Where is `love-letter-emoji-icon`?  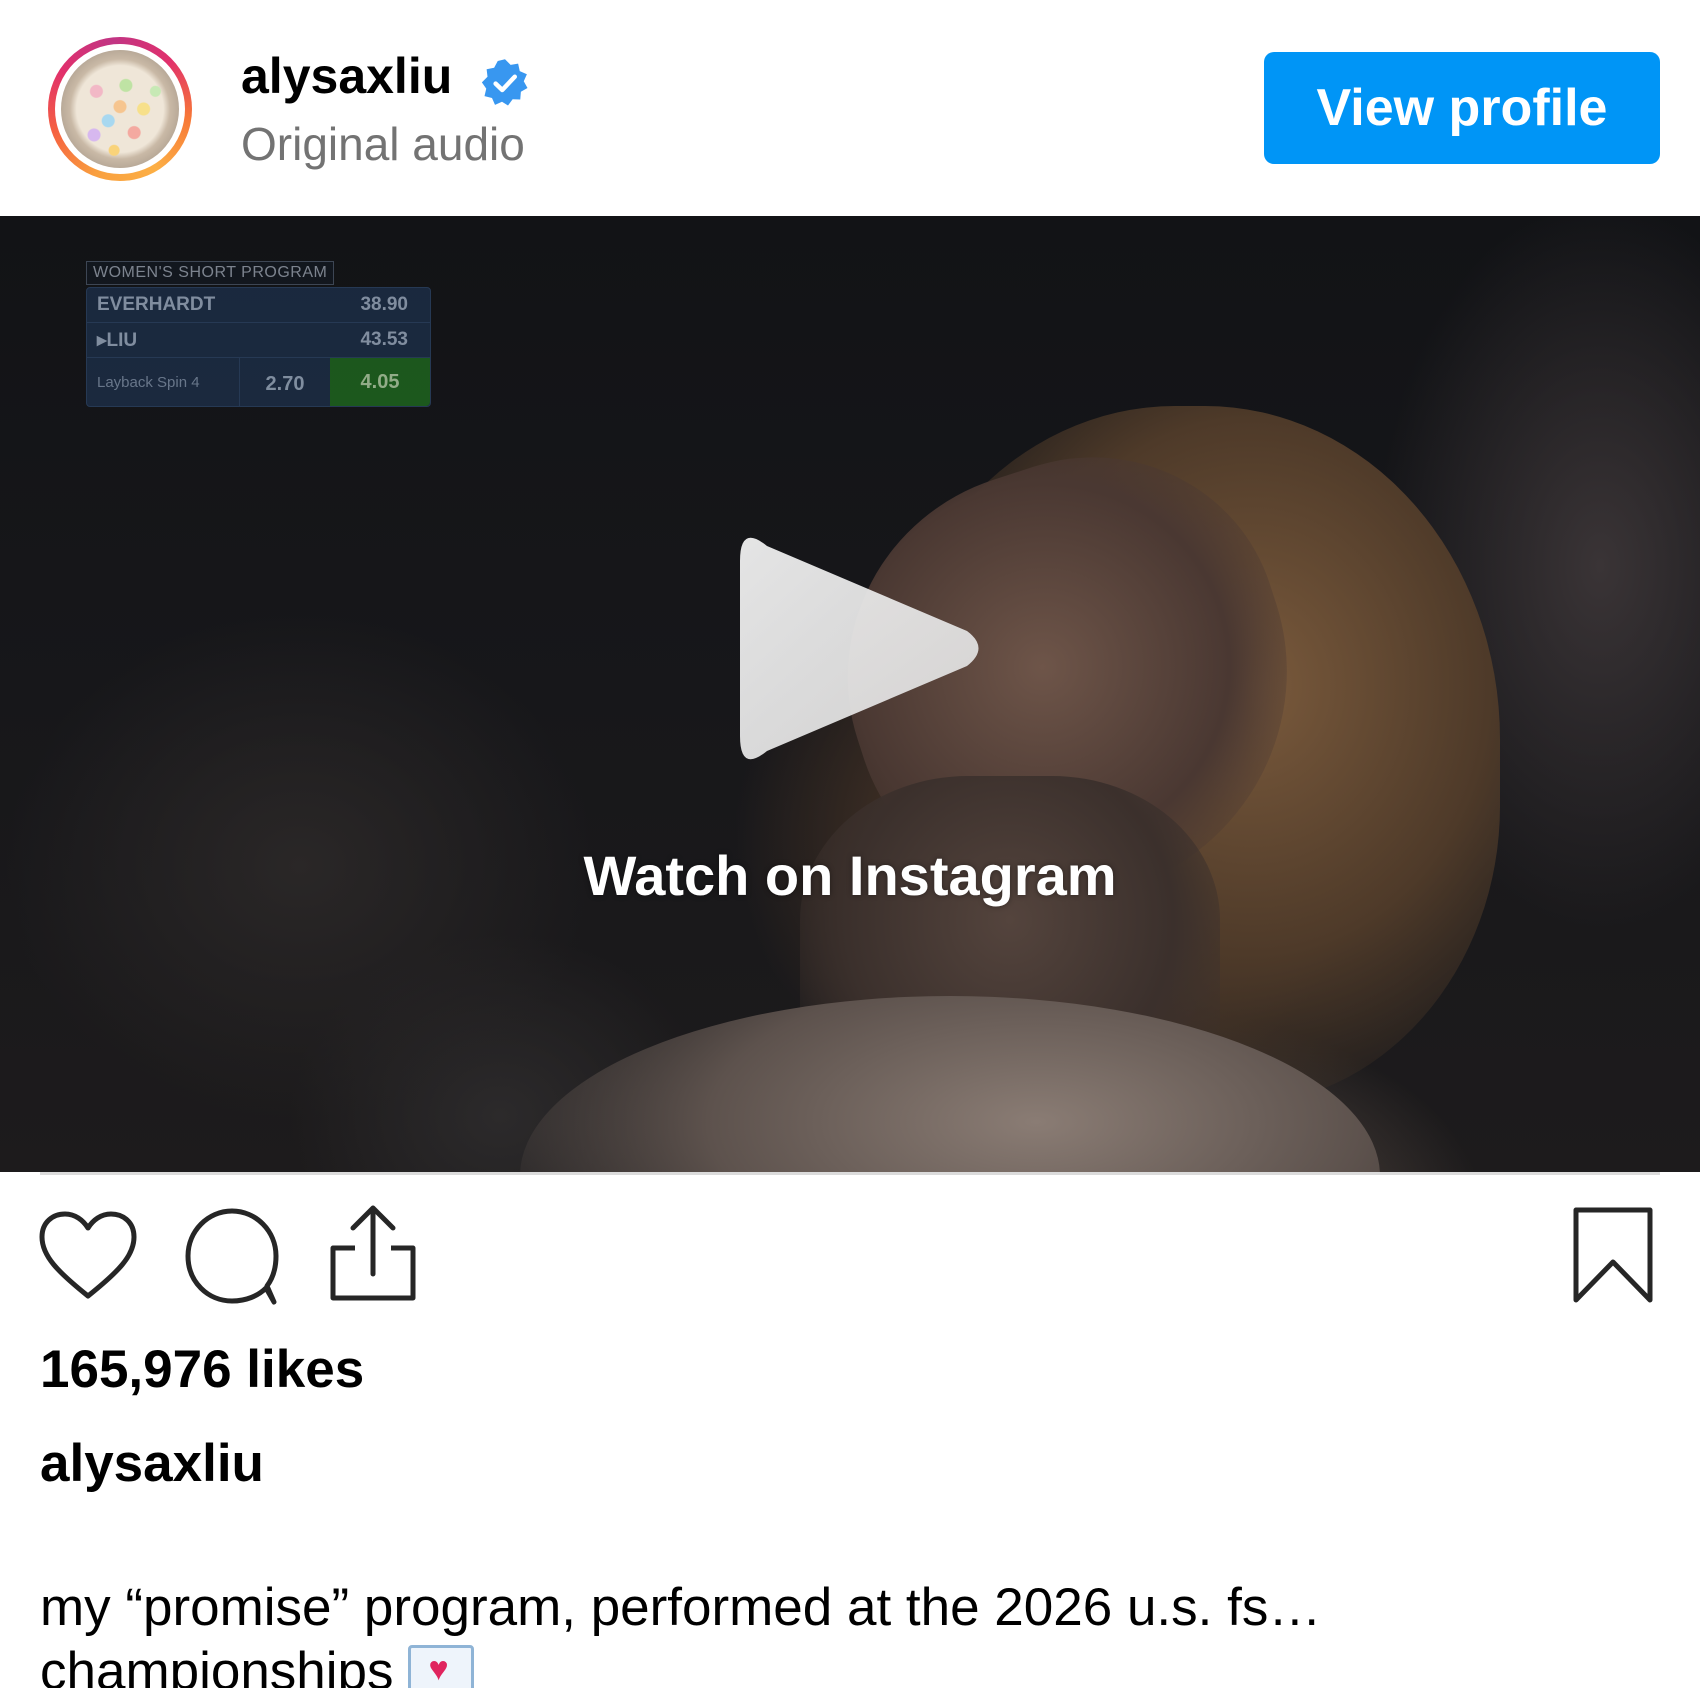 love-letter-emoji-icon is located at coordinates (440, 1666).